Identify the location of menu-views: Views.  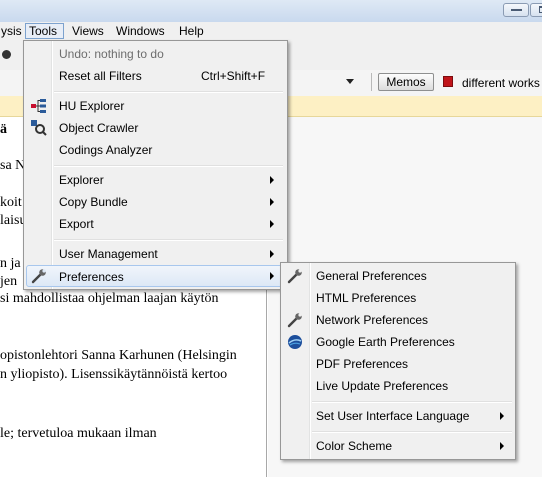
(88, 31).